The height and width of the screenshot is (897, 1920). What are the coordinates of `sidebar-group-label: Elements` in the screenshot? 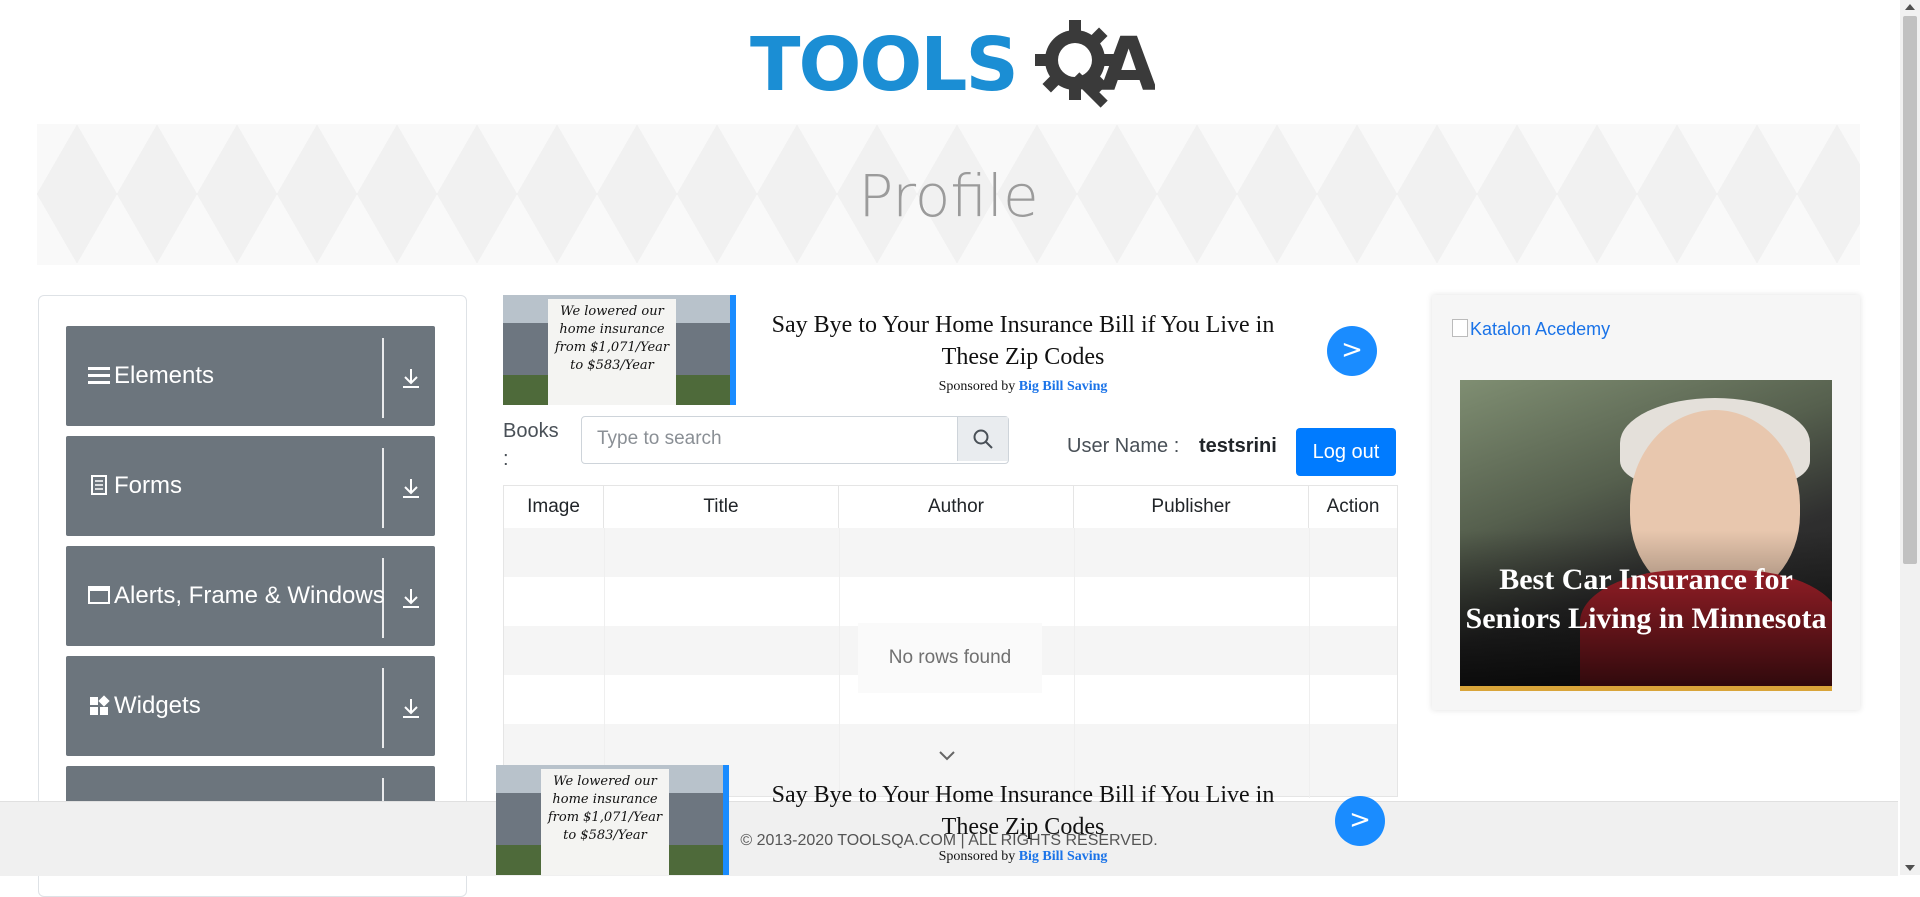 It's located at (164, 375).